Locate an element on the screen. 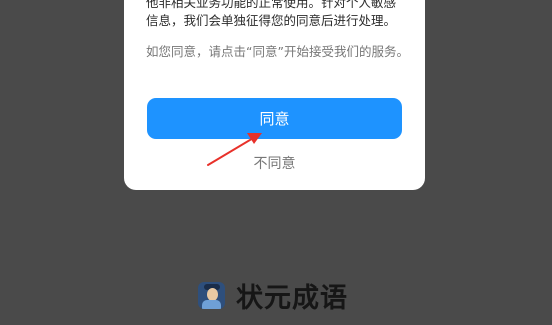 This screenshot has height=325, width=552. dialog-text-partial: 他非相关业务功能的正常使用。针对个人敏感 is located at coordinates (271, 5).